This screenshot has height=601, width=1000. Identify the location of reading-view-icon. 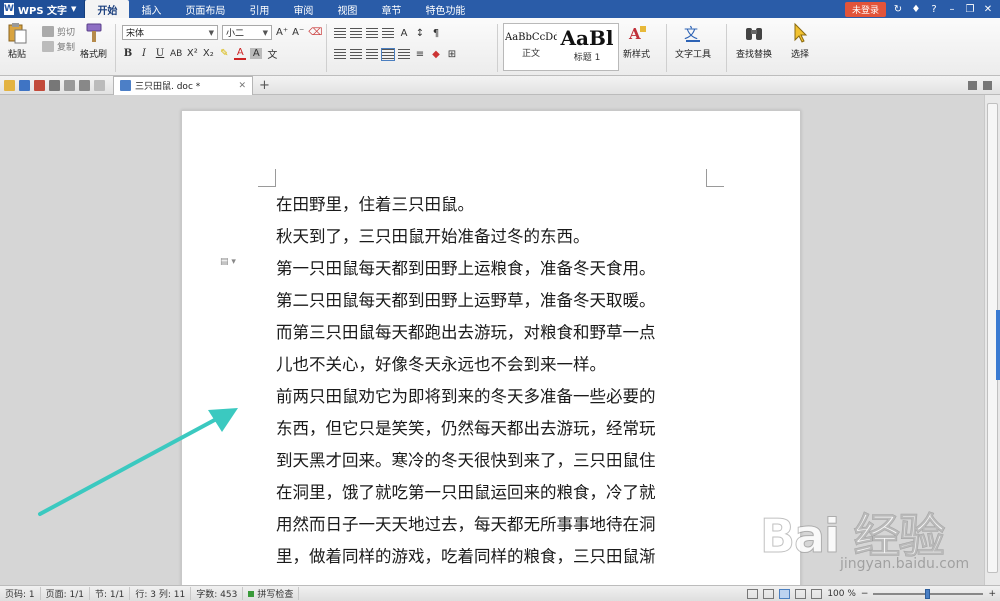
(769, 593).